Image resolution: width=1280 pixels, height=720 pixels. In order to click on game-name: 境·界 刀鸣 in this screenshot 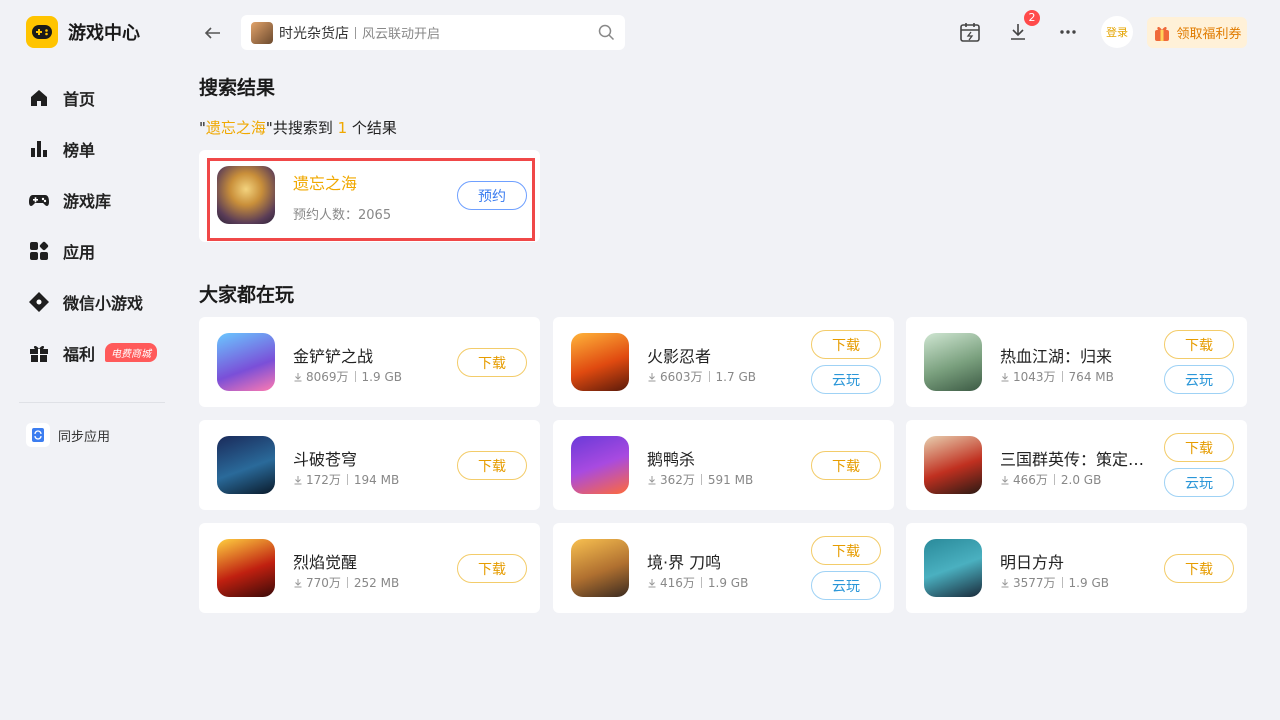, I will do `click(684, 561)`.